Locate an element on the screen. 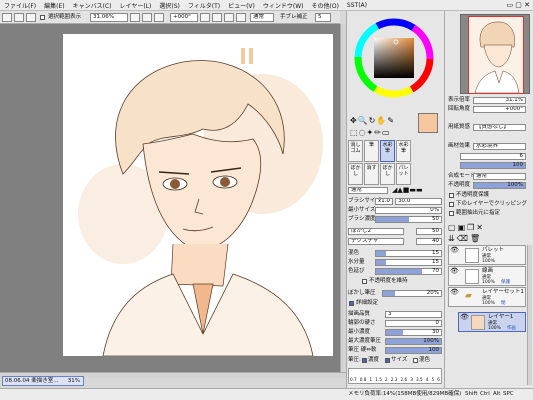 Image resolution: width=533 pixels, height=400 pixels. brush-dot-presets: 0.7 0.8 1 1.5 2 2.3 2.6 3 3.5 4 5 6 is located at coordinates (395, 376).